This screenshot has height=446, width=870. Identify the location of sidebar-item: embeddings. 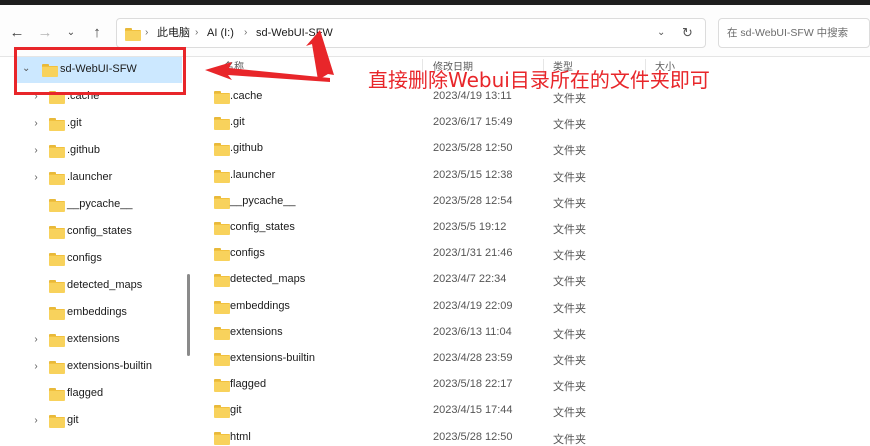
(95, 313).